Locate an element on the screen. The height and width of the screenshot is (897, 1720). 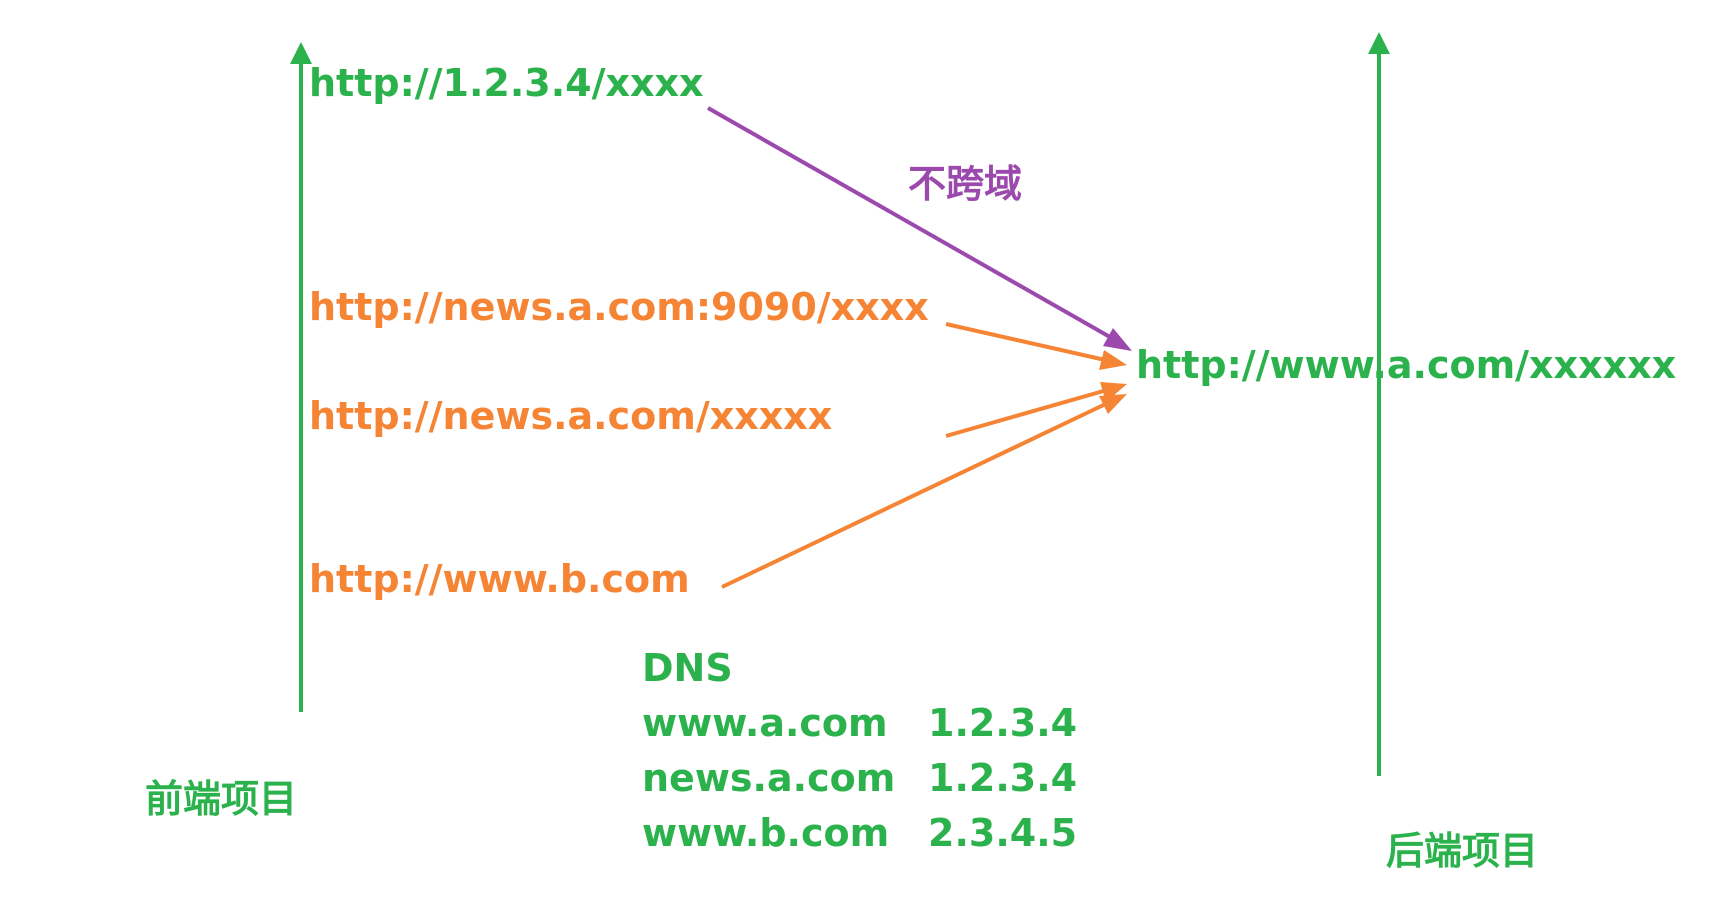
dns-ip-2: 1.2.3.4 is located at coordinates (1002, 778).